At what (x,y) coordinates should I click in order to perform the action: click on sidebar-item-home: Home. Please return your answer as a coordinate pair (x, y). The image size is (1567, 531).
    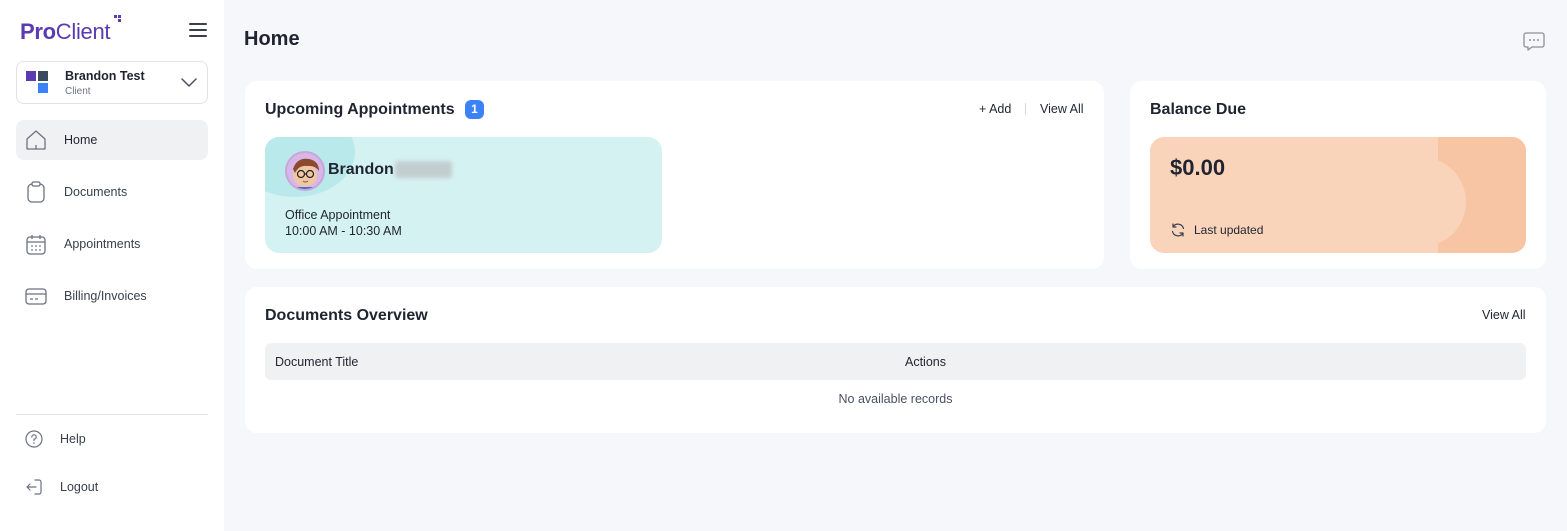
    Looking at the image, I should click on (112, 140).